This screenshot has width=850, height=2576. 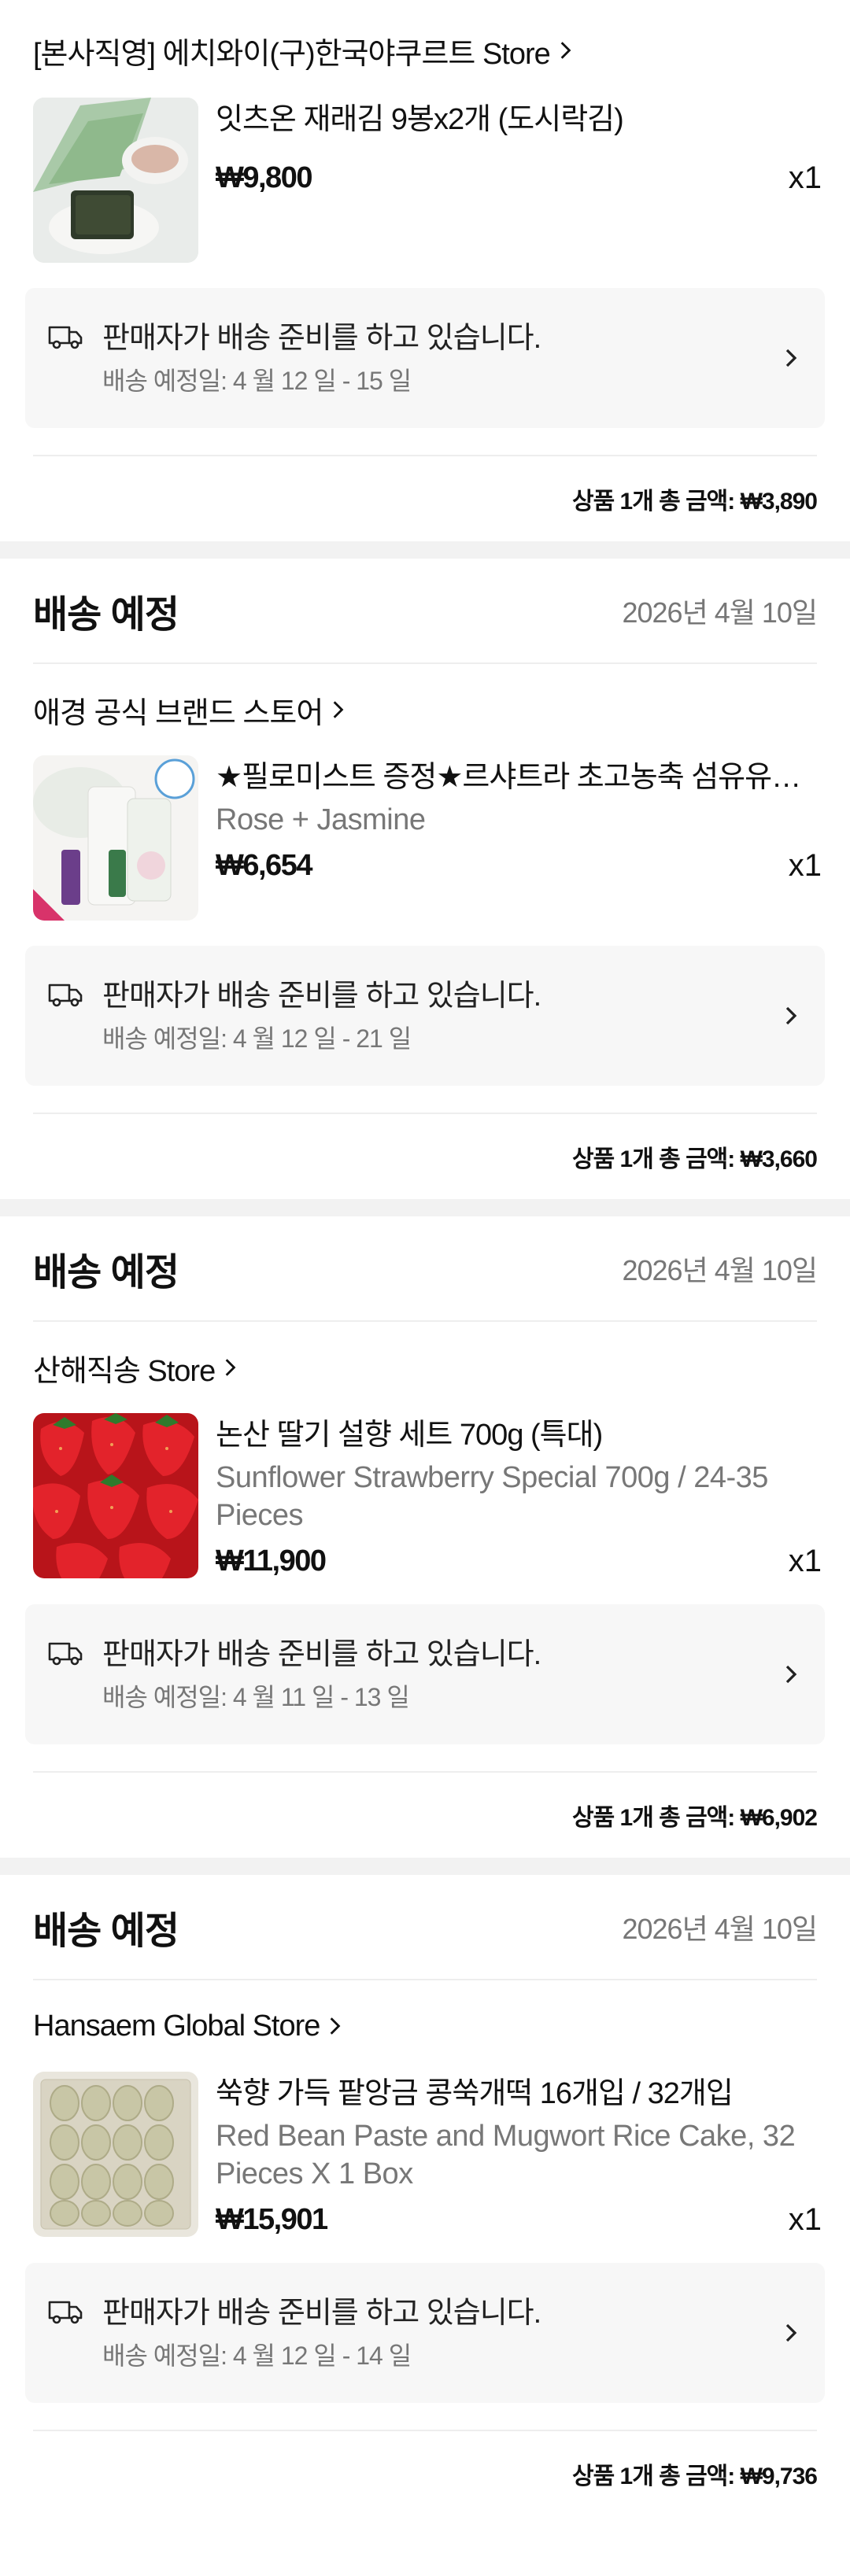 I want to click on store-name: 애경 공식 브랜드 스토어, so click(x=178, y=713).